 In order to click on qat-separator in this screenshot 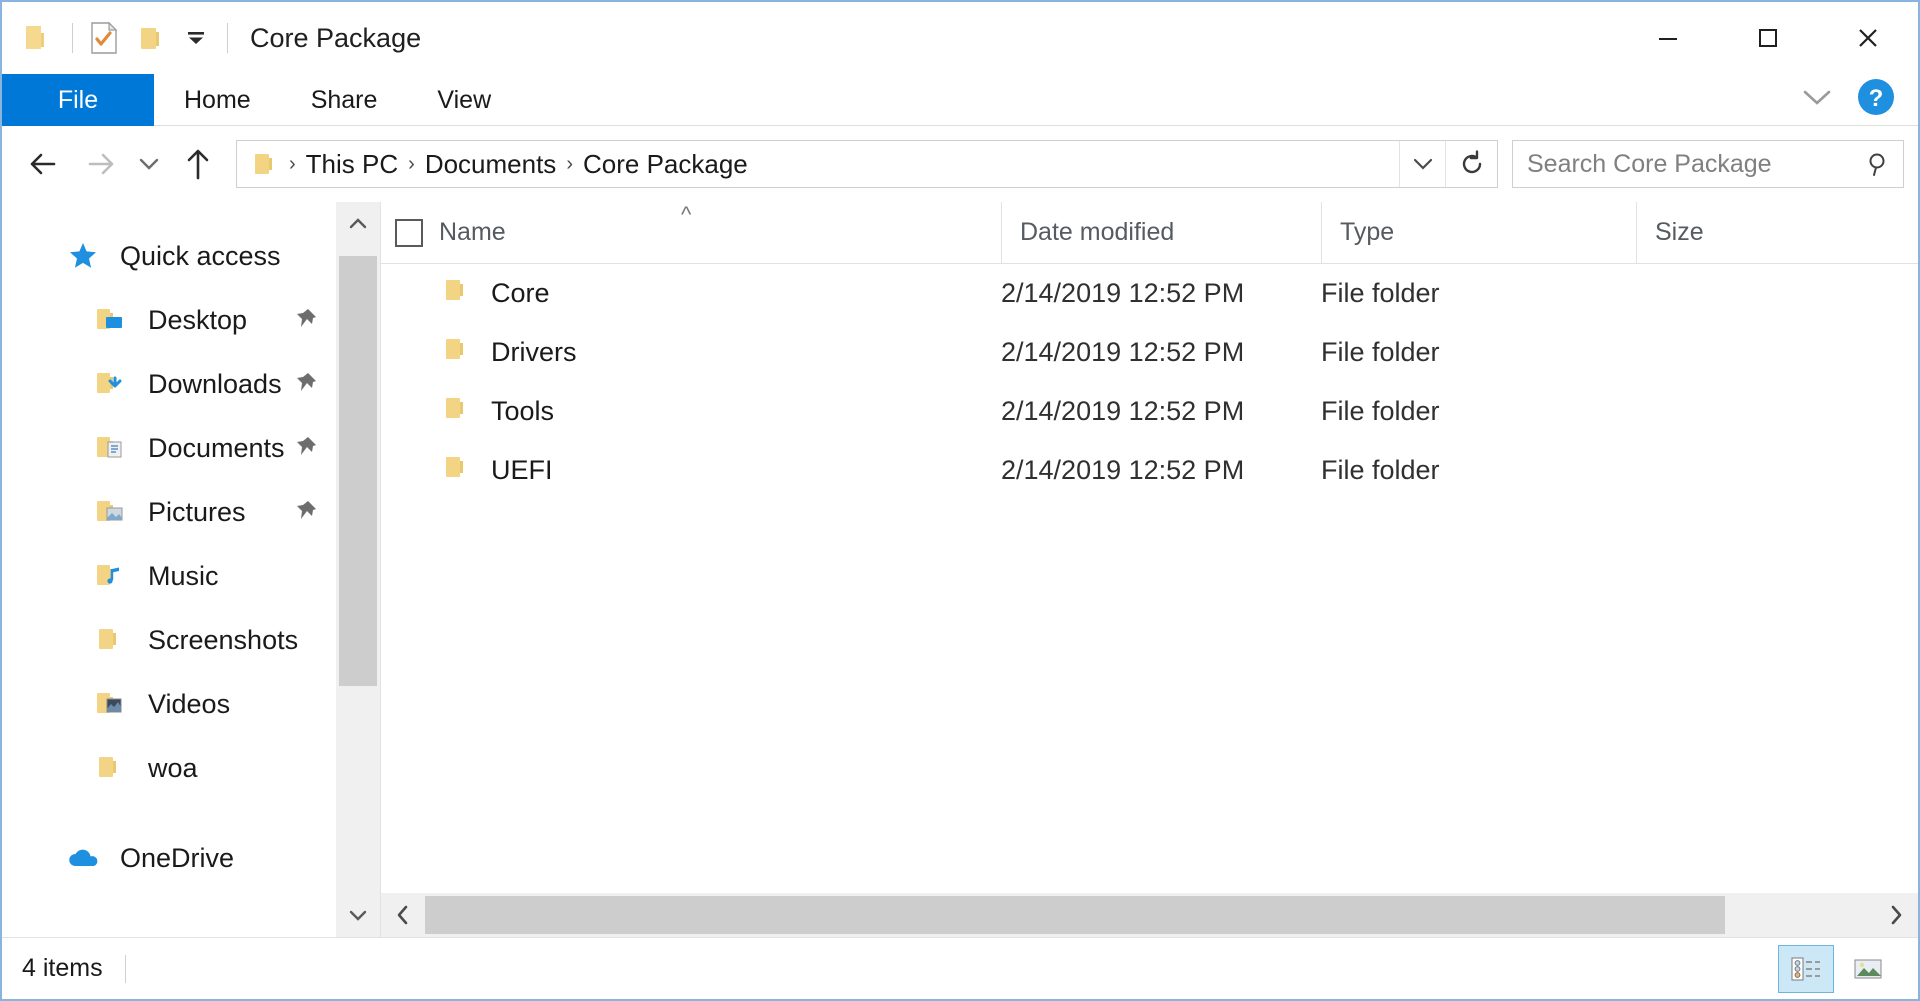, I will do `click(72, 38)`.